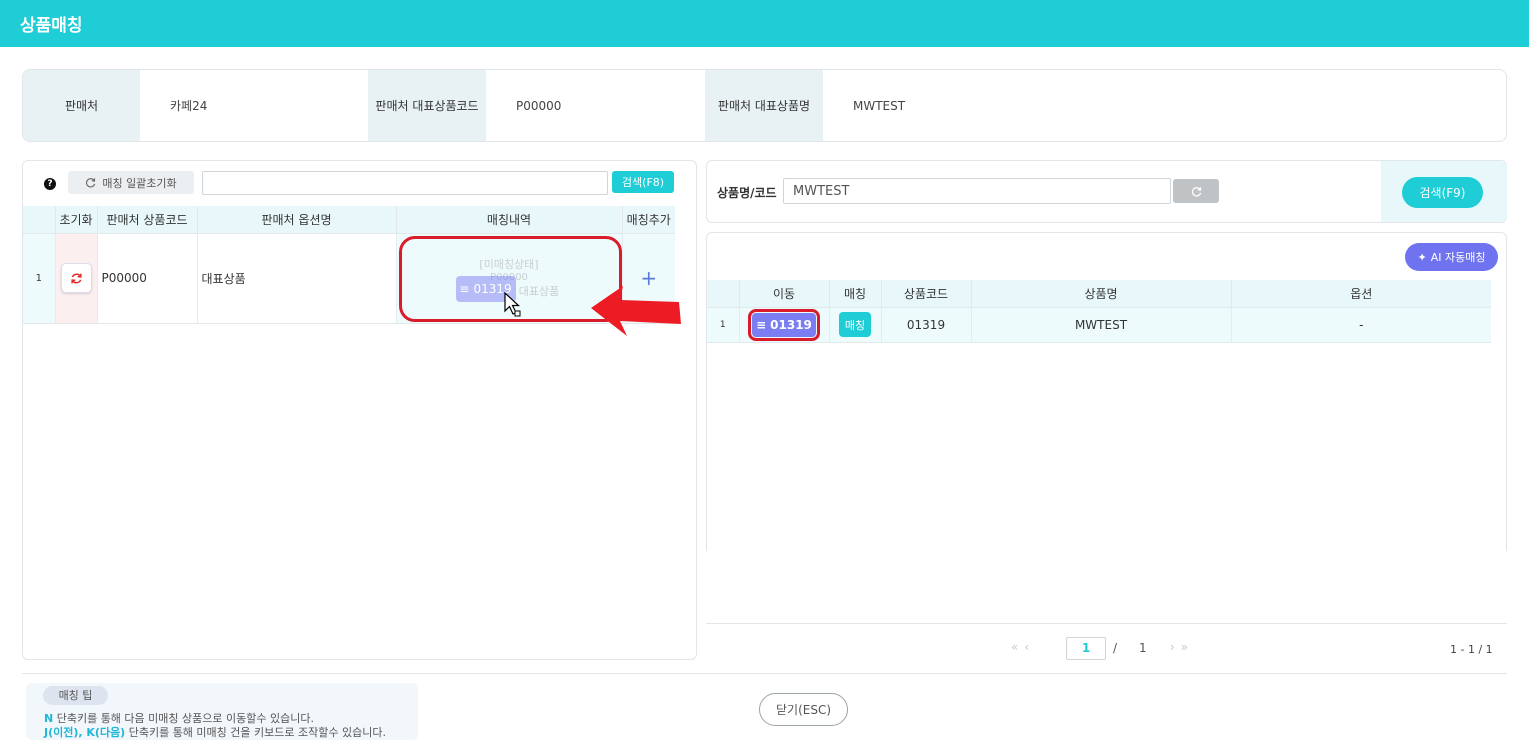  What do you see at coordinates (926, 325) in the screenshot?
I see `row-product-code: 01319` at bounding box center [926, 325].